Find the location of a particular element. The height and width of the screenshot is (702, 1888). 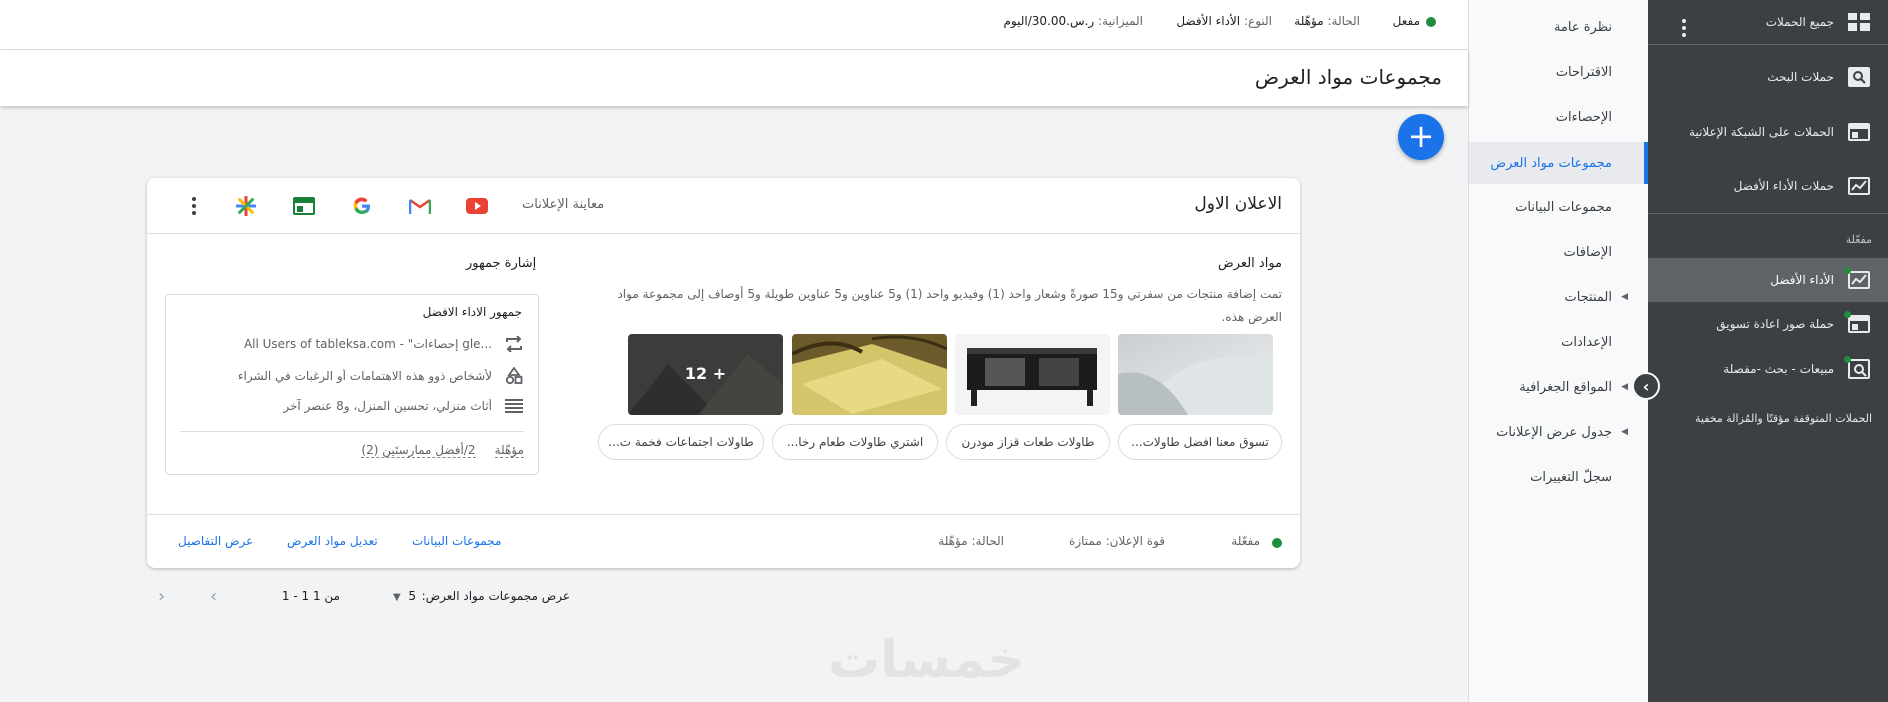

nav-item-label: سجلّ التغييرات is located at coordinates (1571, 477).